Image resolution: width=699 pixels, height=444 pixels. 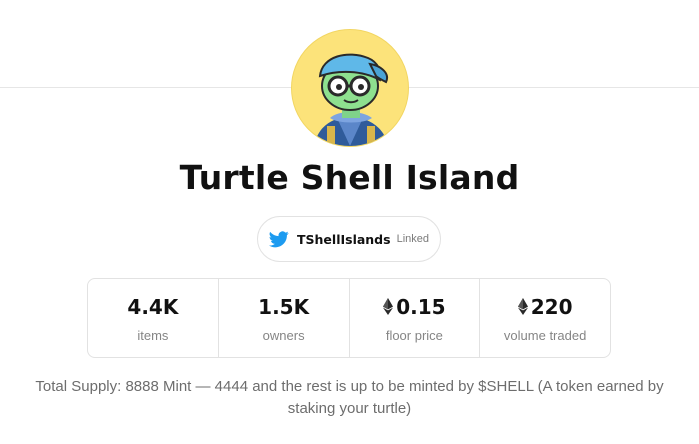 I want to click on stat-volume-traded: 220 volume traded, so click(x=544, y=318).